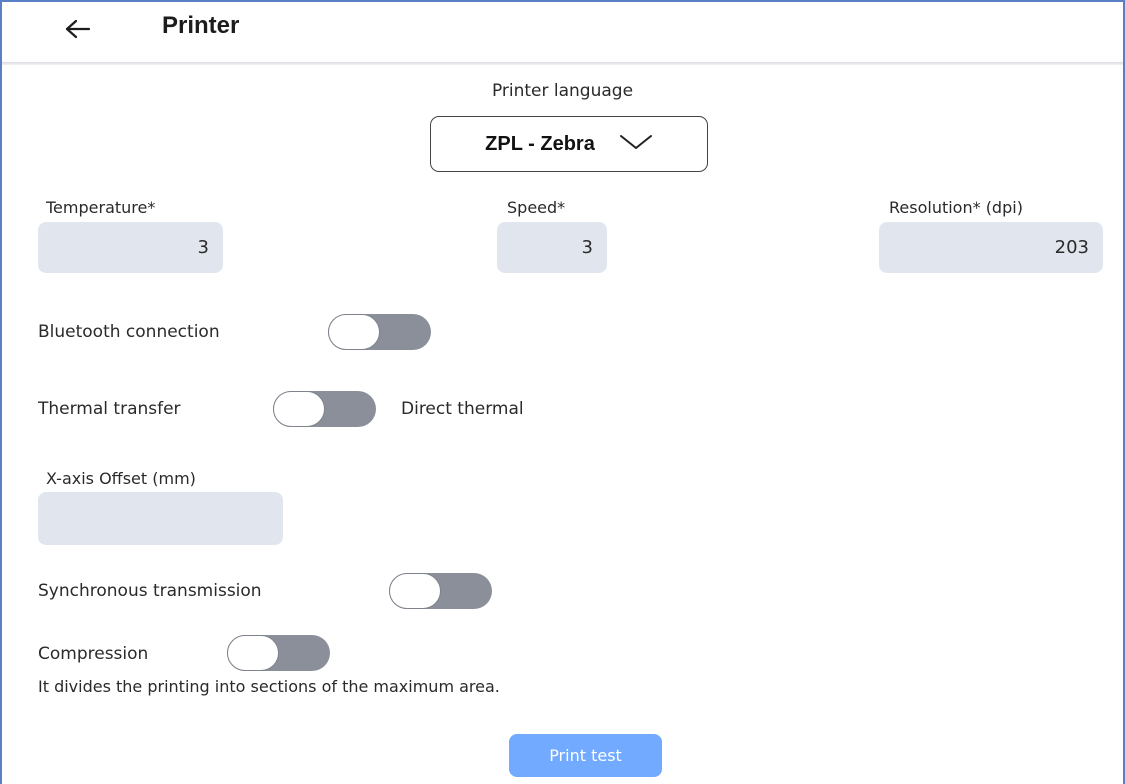  What do you see at coordinates (585, 755) in the screenshot?
I see `print-test-button: Print test` at bounding box center [585, 755].